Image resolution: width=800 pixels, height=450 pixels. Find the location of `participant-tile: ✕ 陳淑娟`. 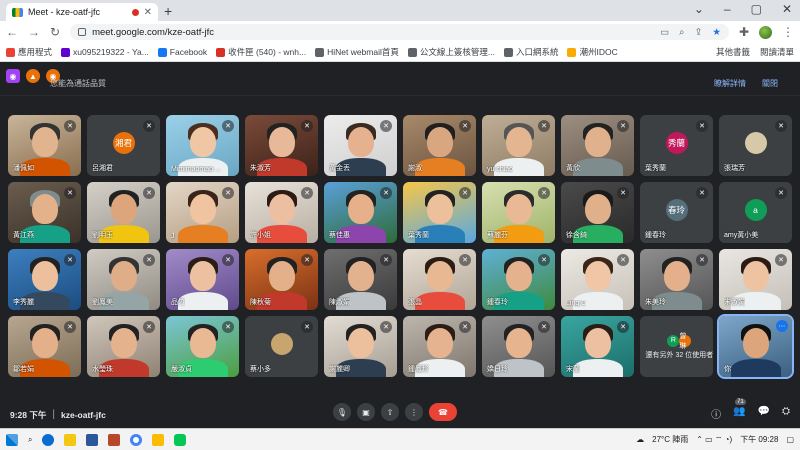

participant-tile: ✕ 陳淑娟 is located at coordinates (360, 279).